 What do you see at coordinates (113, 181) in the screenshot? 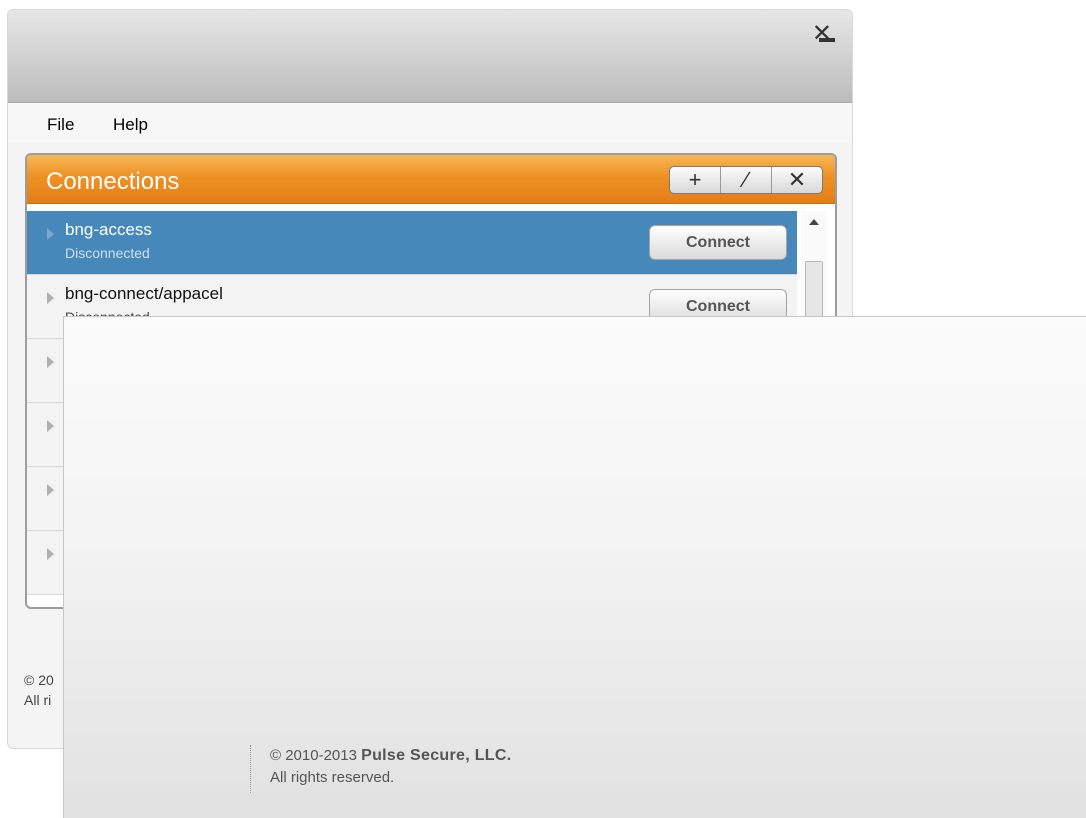
I see `connections-title: Connections` at bounding box center [113, 181].